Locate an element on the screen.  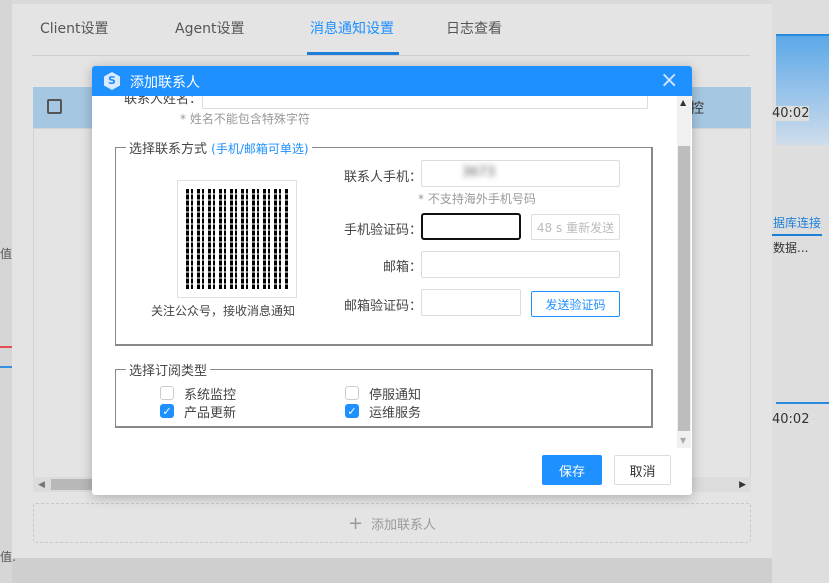
email-input is located at coordinates (520, 264).